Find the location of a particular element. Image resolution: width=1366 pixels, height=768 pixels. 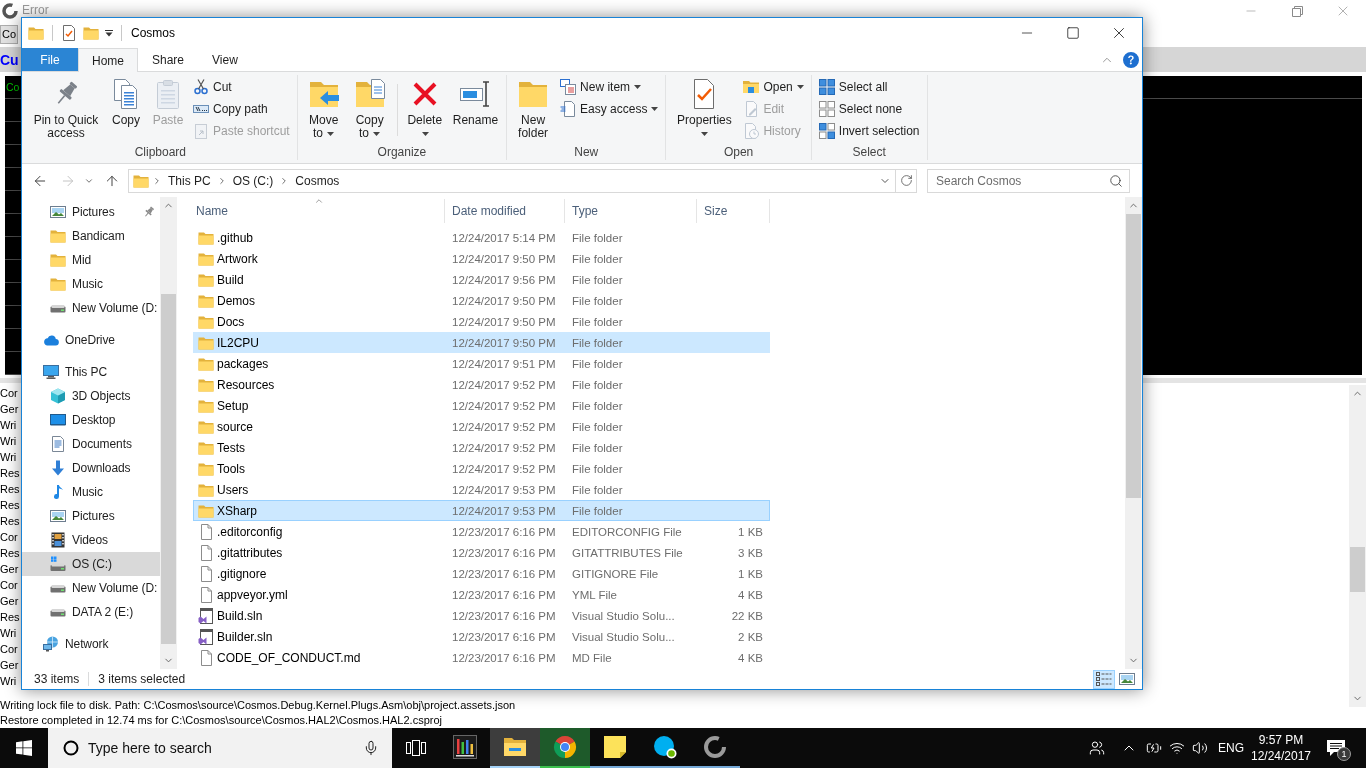

column-header: Type is located at coordinates (631, 211).